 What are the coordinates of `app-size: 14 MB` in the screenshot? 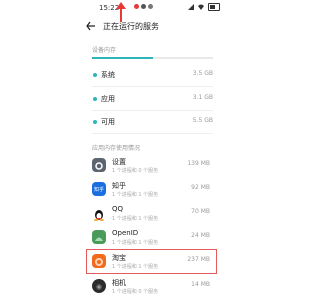 It's located at (200, 284).